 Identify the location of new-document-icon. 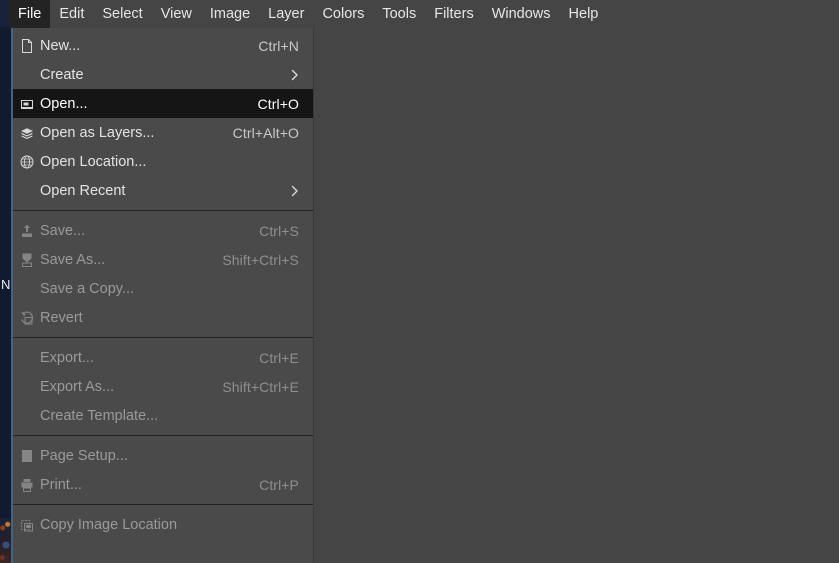
(26, 45).